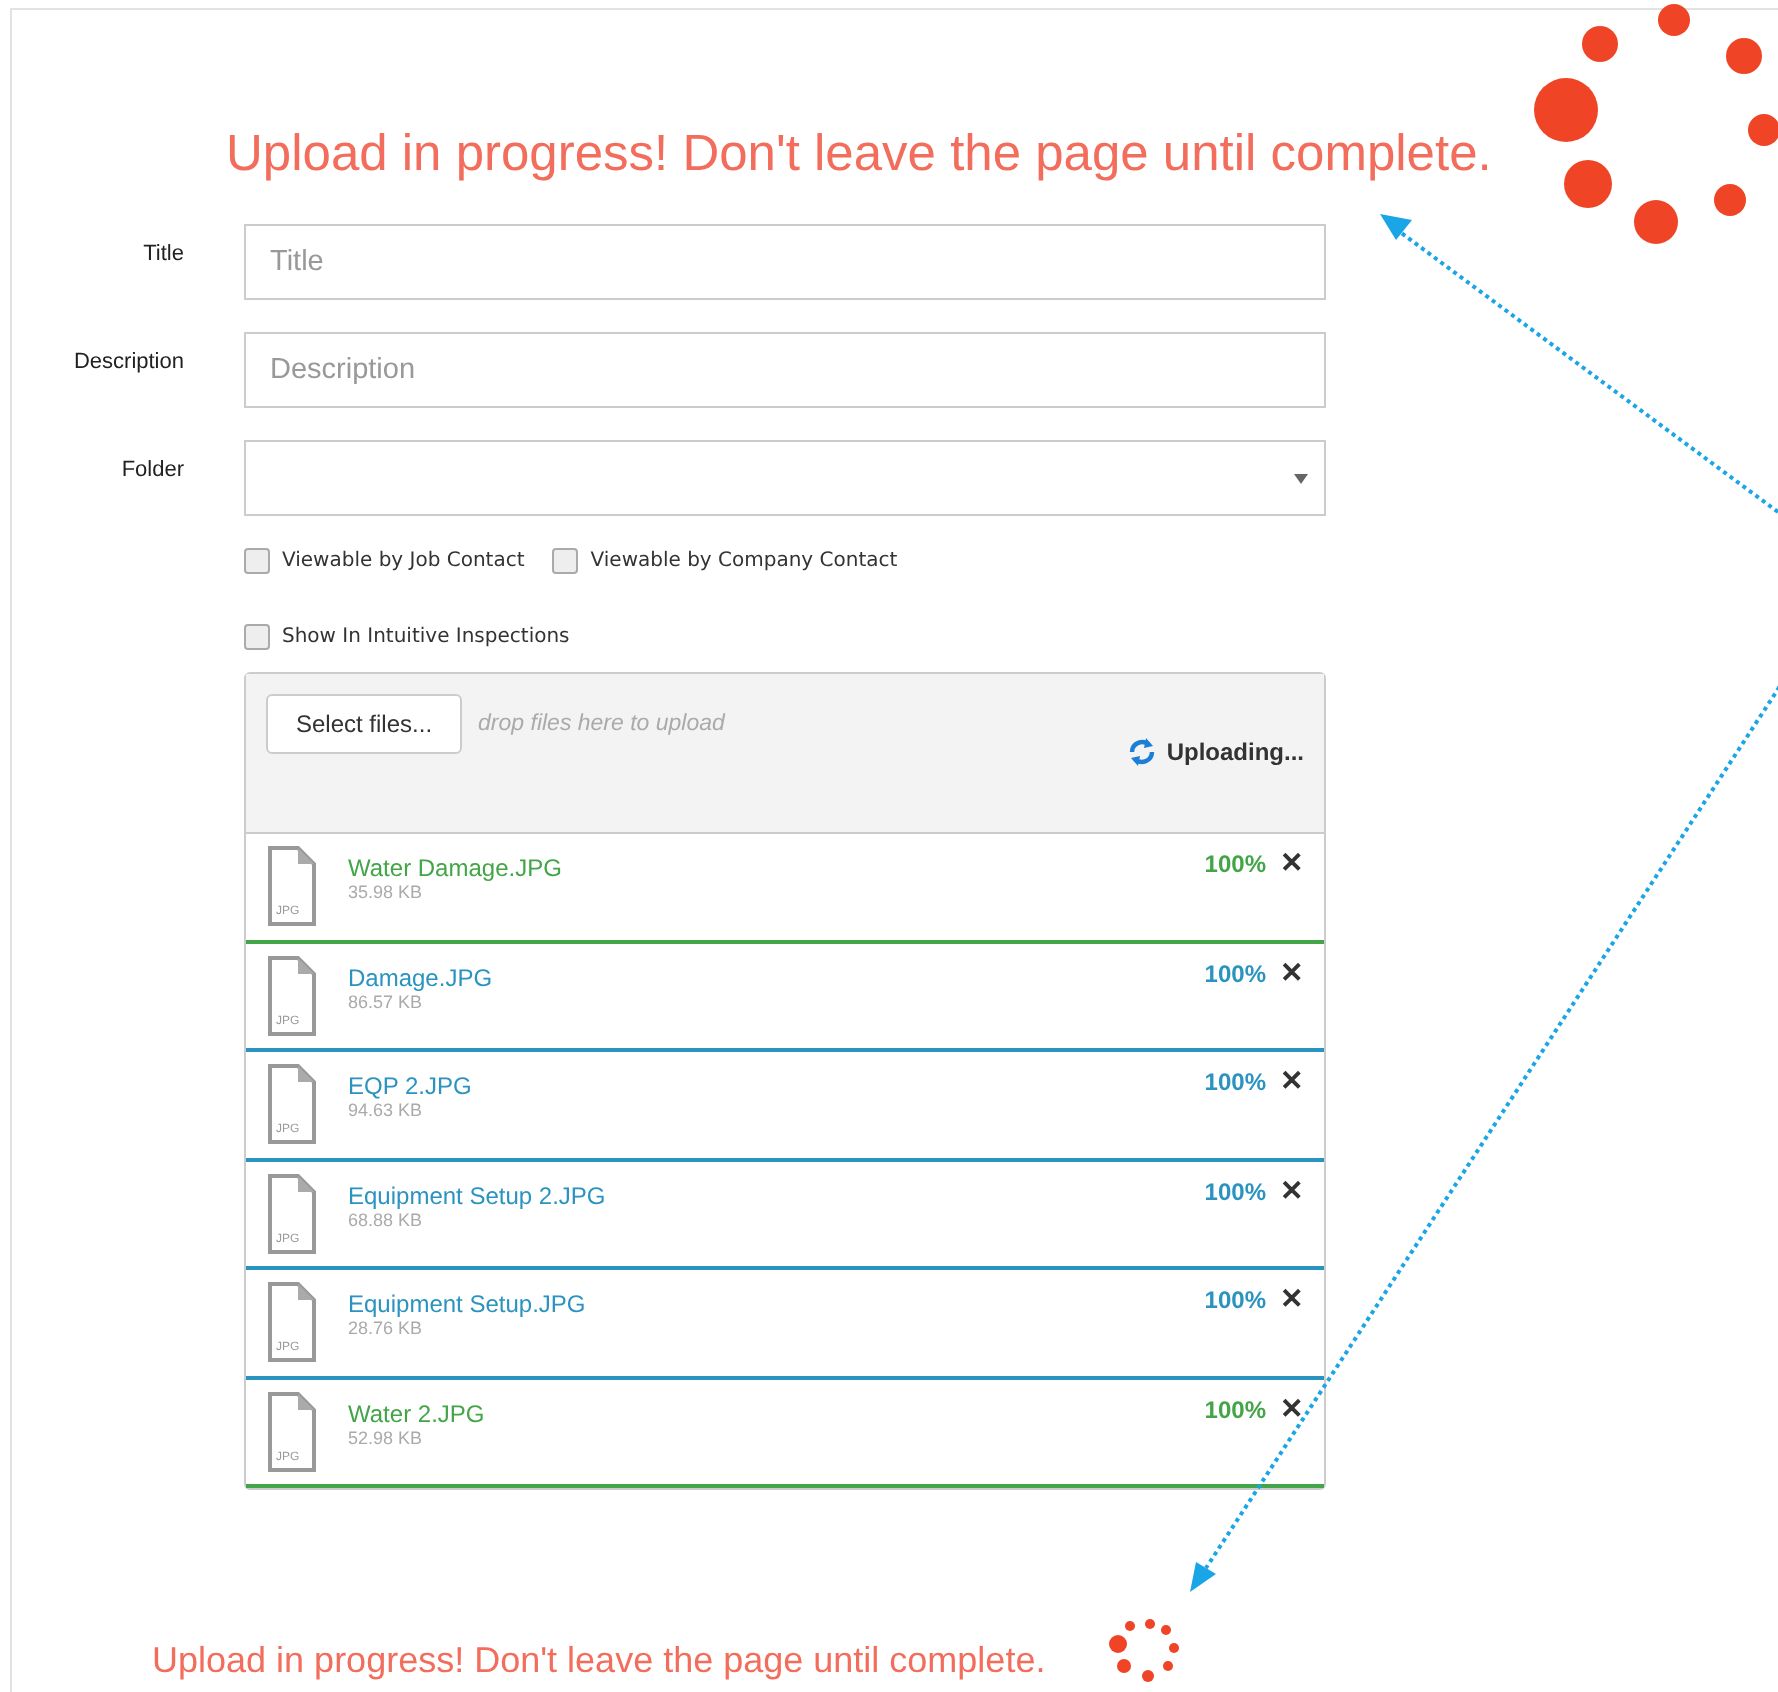 This screenshot has height=1692, width=1778. I want to click on field-label: Description, so click(127, 361).